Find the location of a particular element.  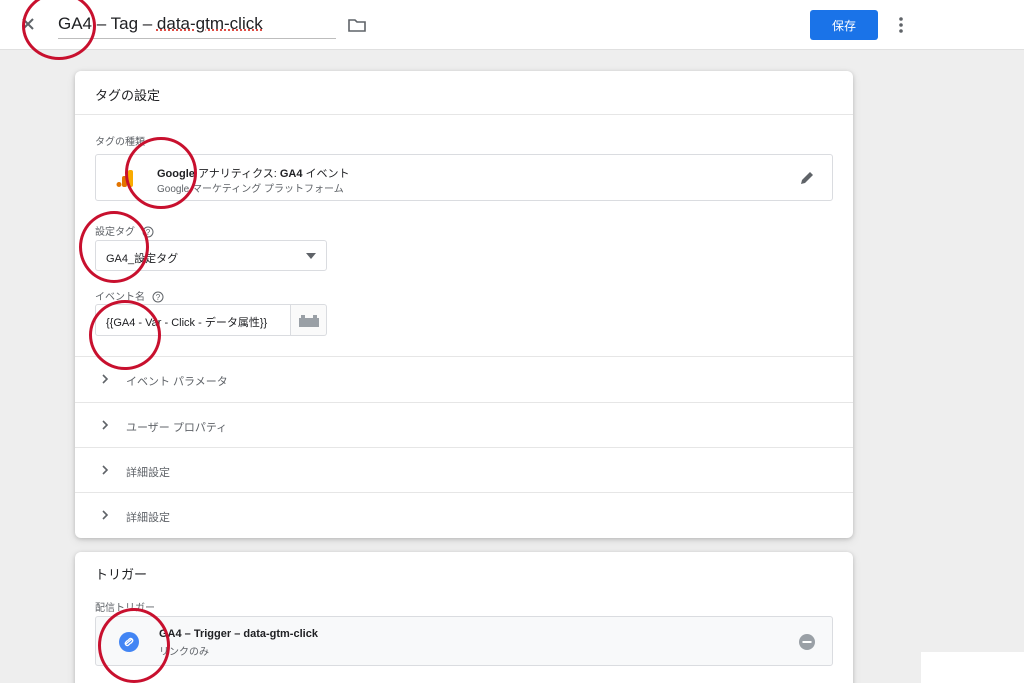

trigger-item: GA4 – Trigger – data-gtm-click リンクのみ is located at coordinates (464, 641).